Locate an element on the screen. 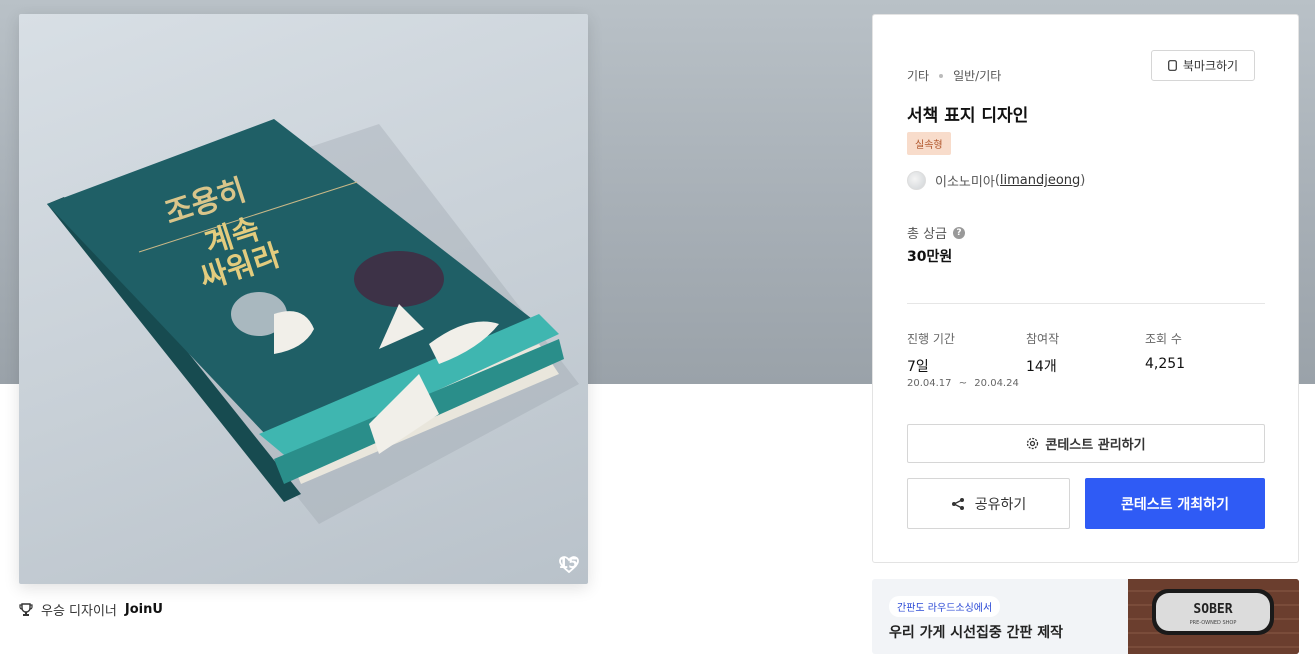 This screenshot has width=1315, height=663. stat-value-views: 4,251 is located at coordinates (1165, 364).